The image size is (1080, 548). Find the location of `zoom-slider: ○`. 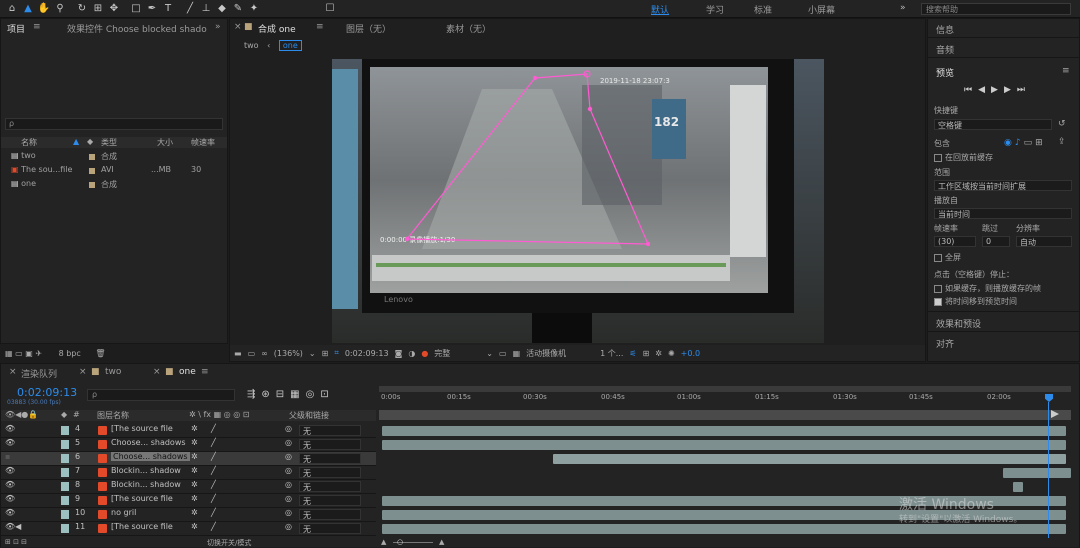

zoom-slider: ○ is located at coordinates (400, 542).